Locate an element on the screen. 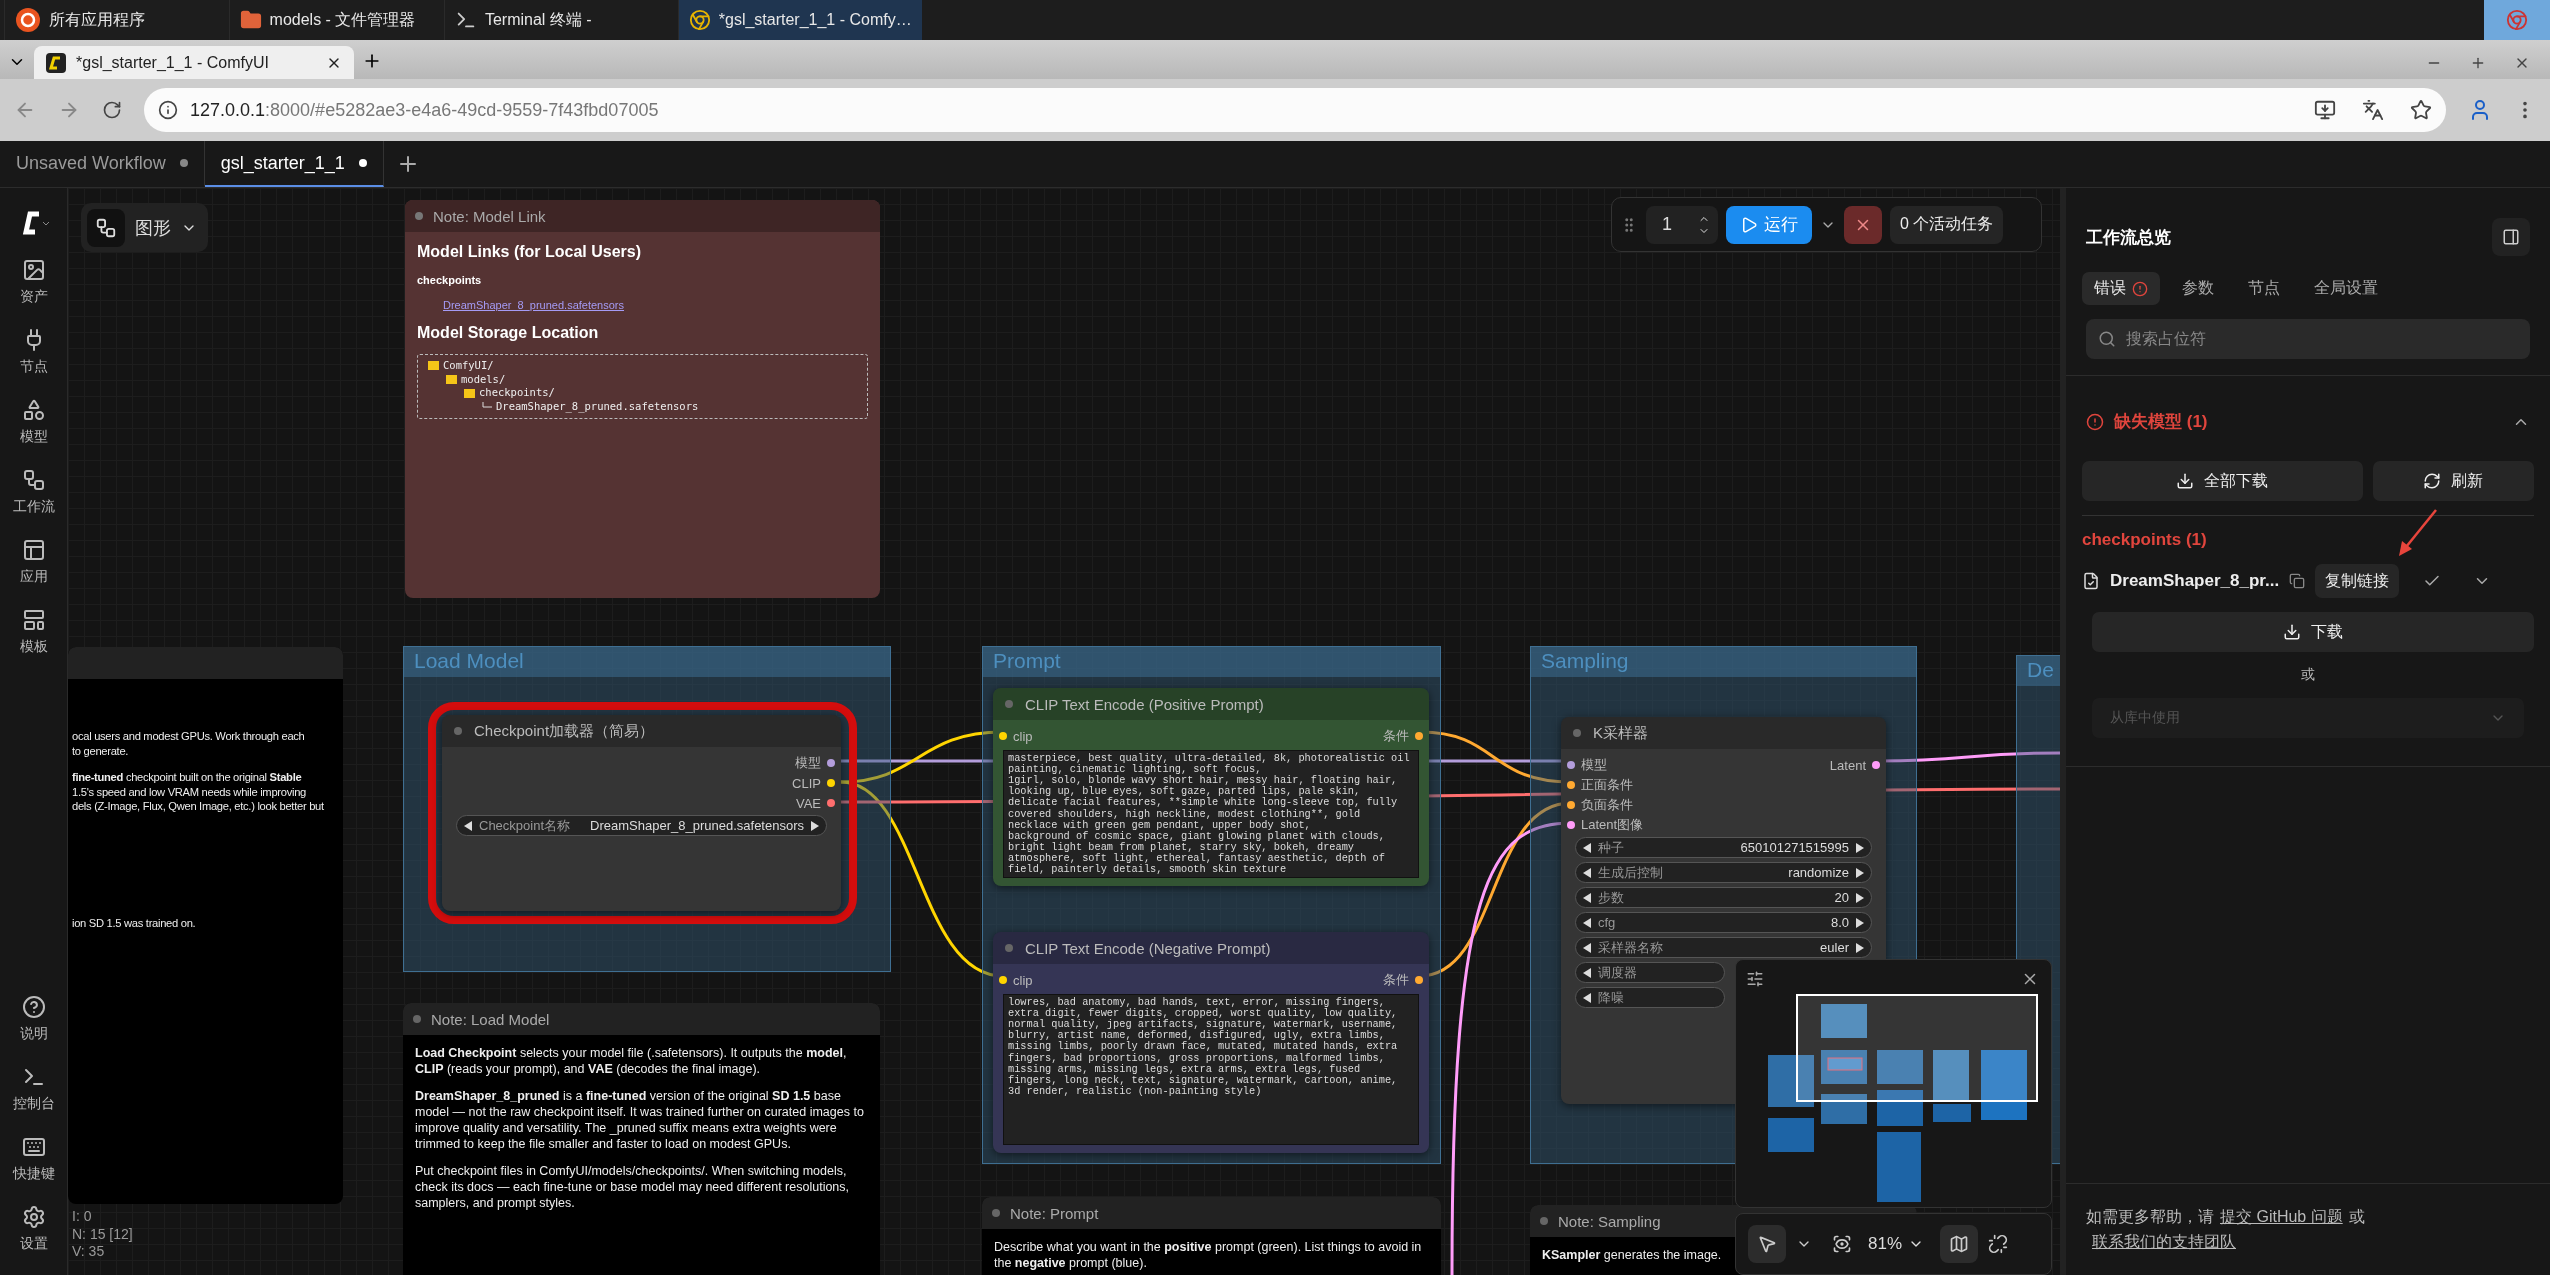 The image size is (2550, 1275). batch-count-field: 1 is located at coordinates (1682, 224).